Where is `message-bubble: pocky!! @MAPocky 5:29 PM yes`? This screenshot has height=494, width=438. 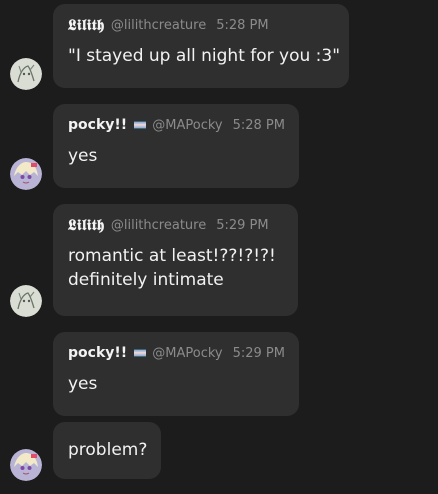 message-bubble: pocky!! @MAPocky 5:29 PM yes is located at coordinates (176, 374).